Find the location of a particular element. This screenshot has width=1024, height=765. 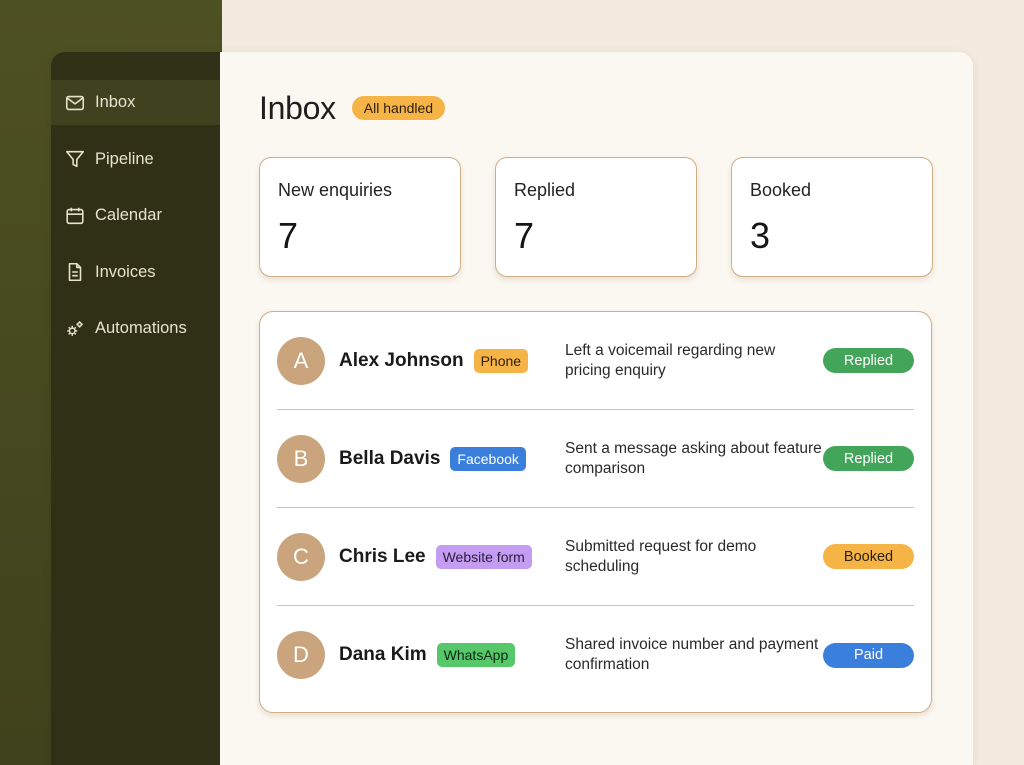

calendar-icon is located at coordinates (75, 215).